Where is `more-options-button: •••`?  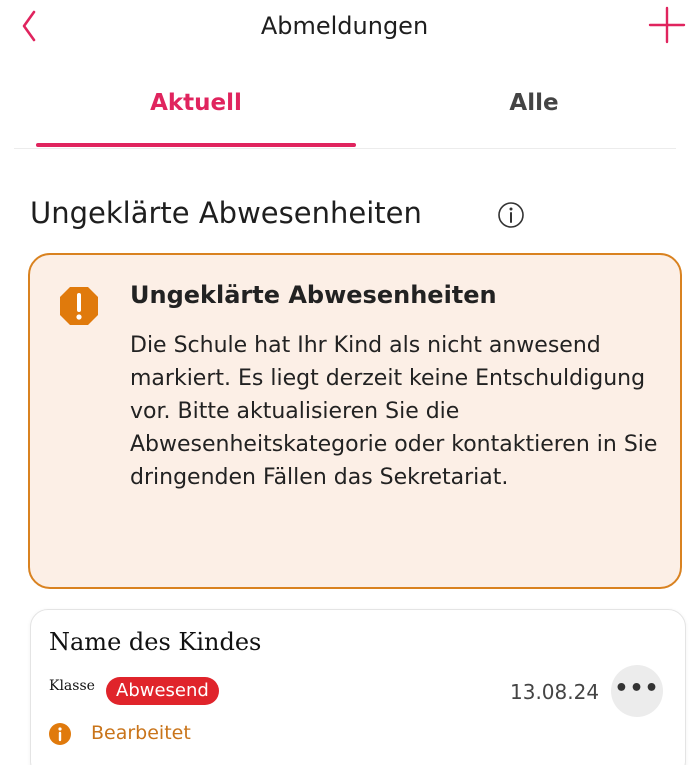
more-options-button: ••• is located at coordinates (637, 691).